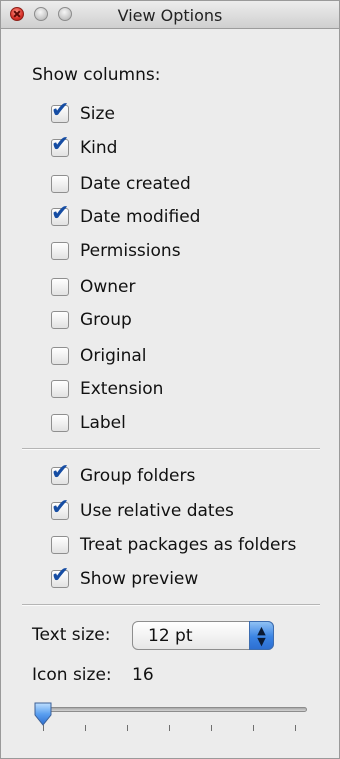  I want to click on text-size-popup: 12 pt ▲ ▼, so click(203, 635).